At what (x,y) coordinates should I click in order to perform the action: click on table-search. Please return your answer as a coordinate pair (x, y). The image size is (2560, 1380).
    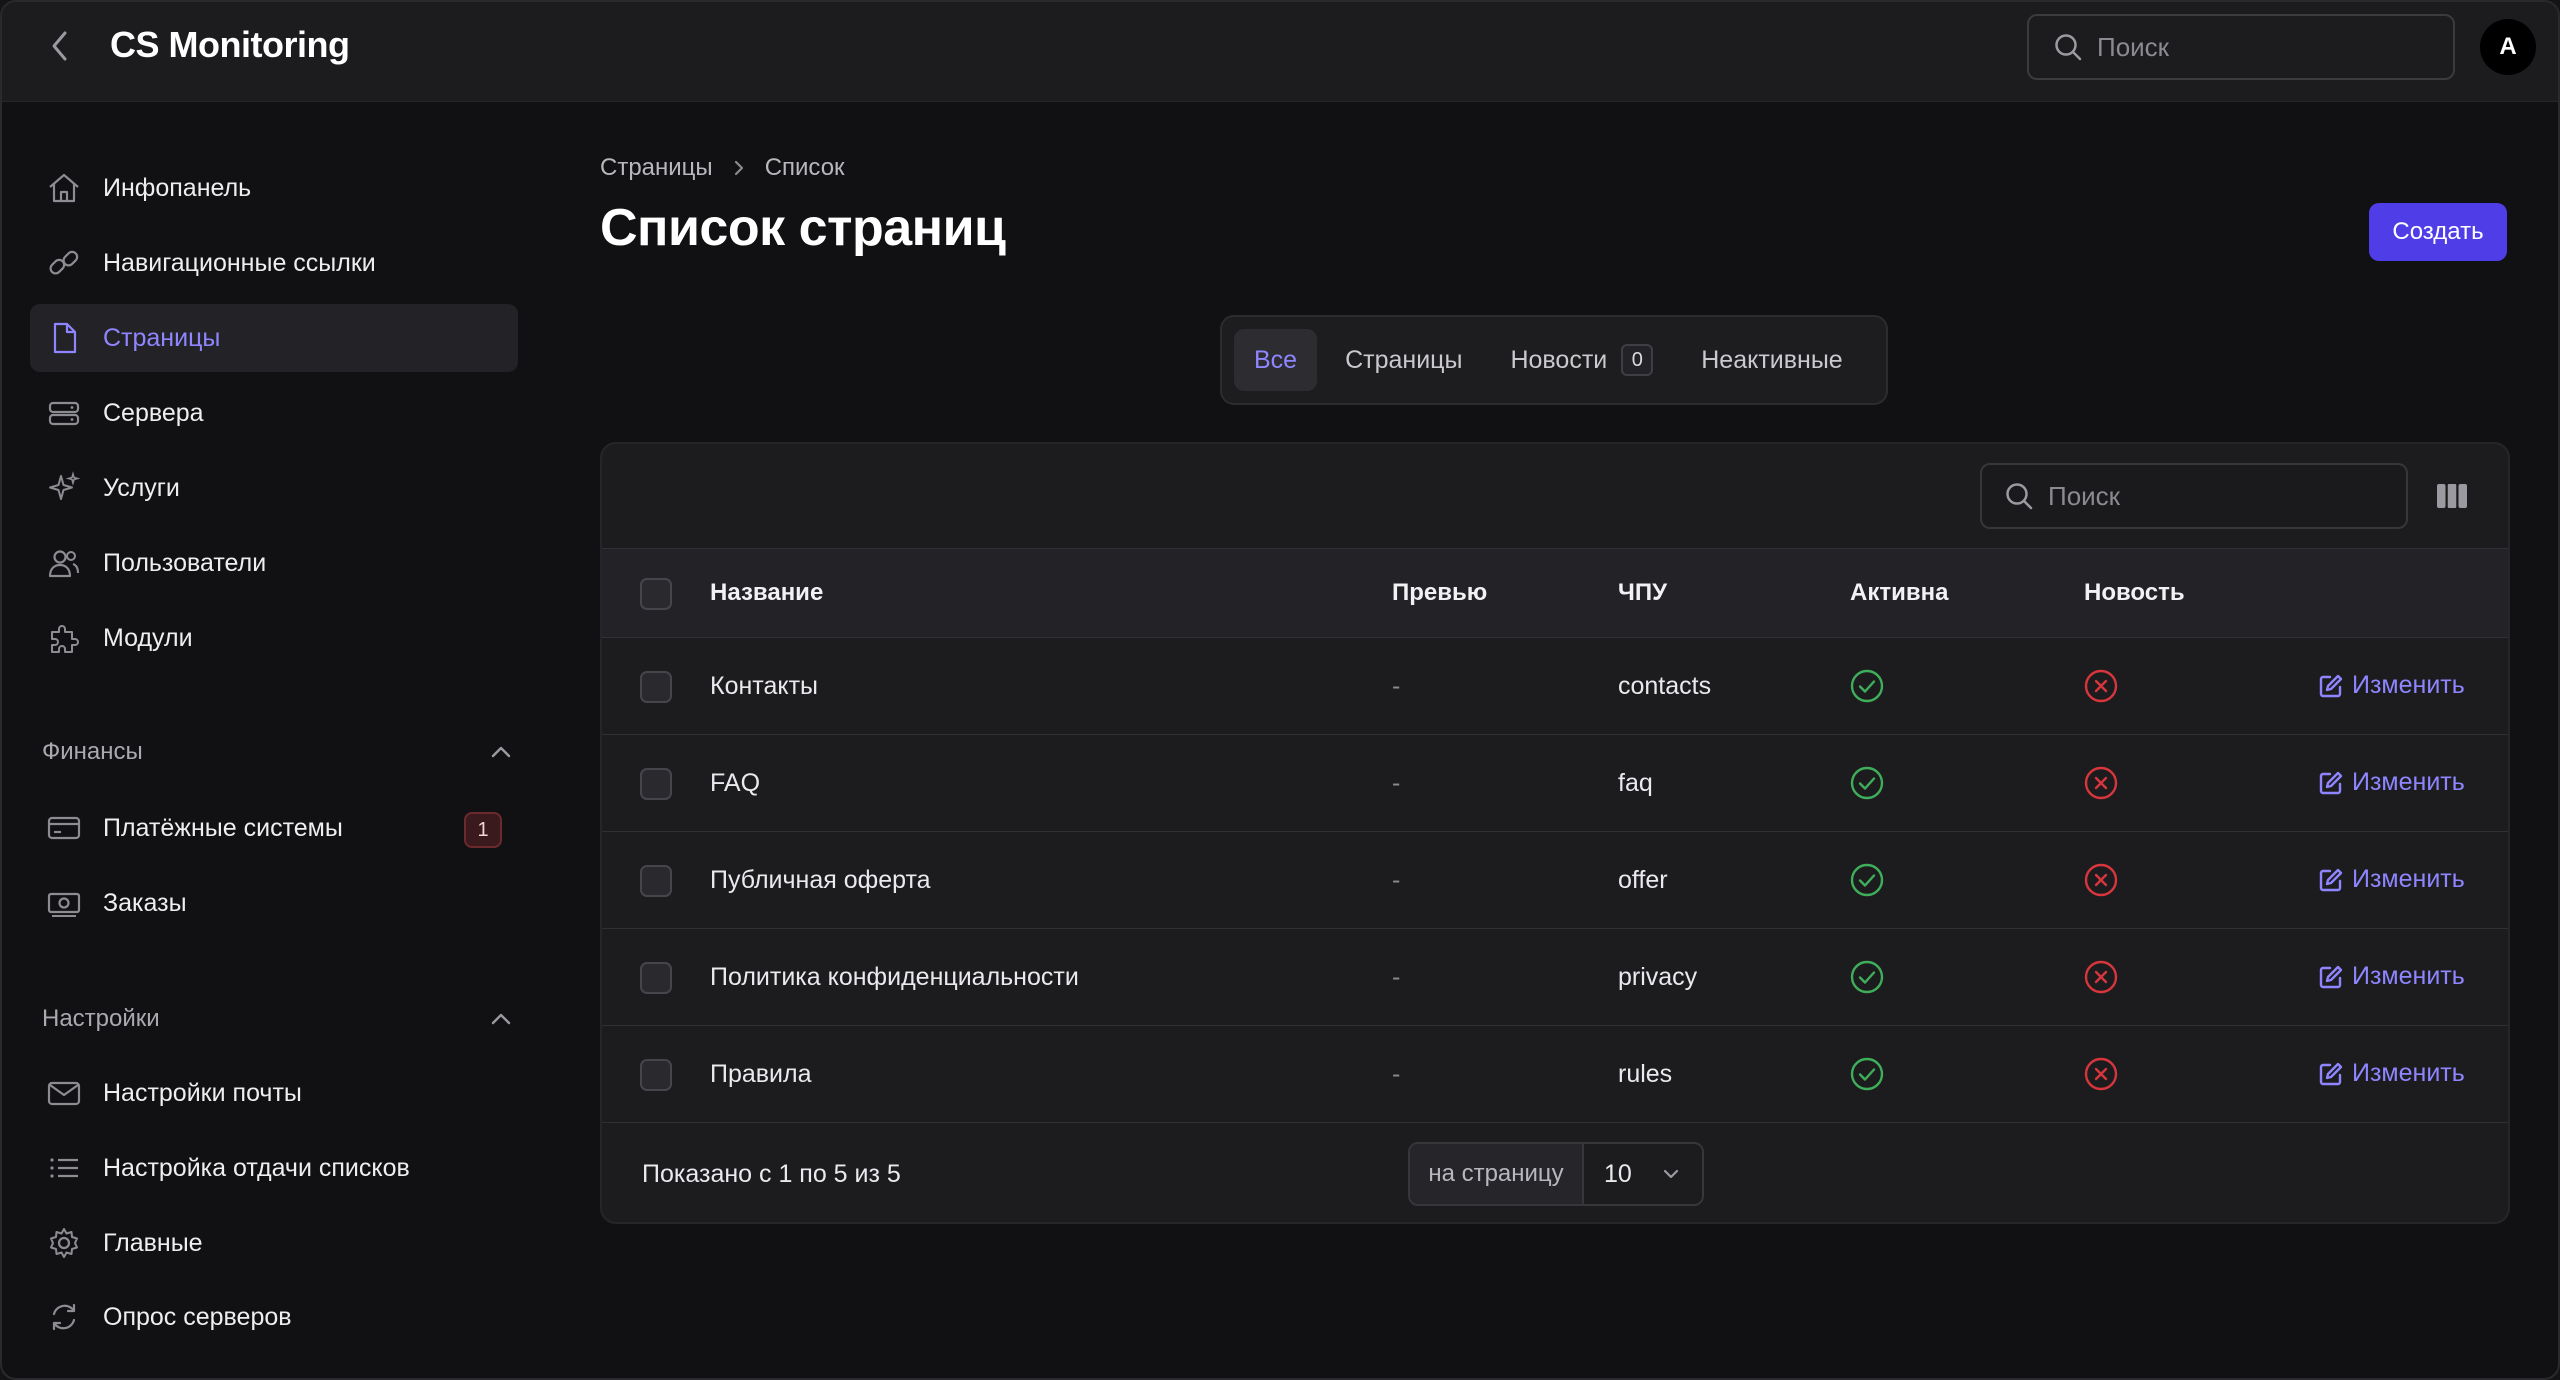
    Looking at the image, I should click on (2194, 496).